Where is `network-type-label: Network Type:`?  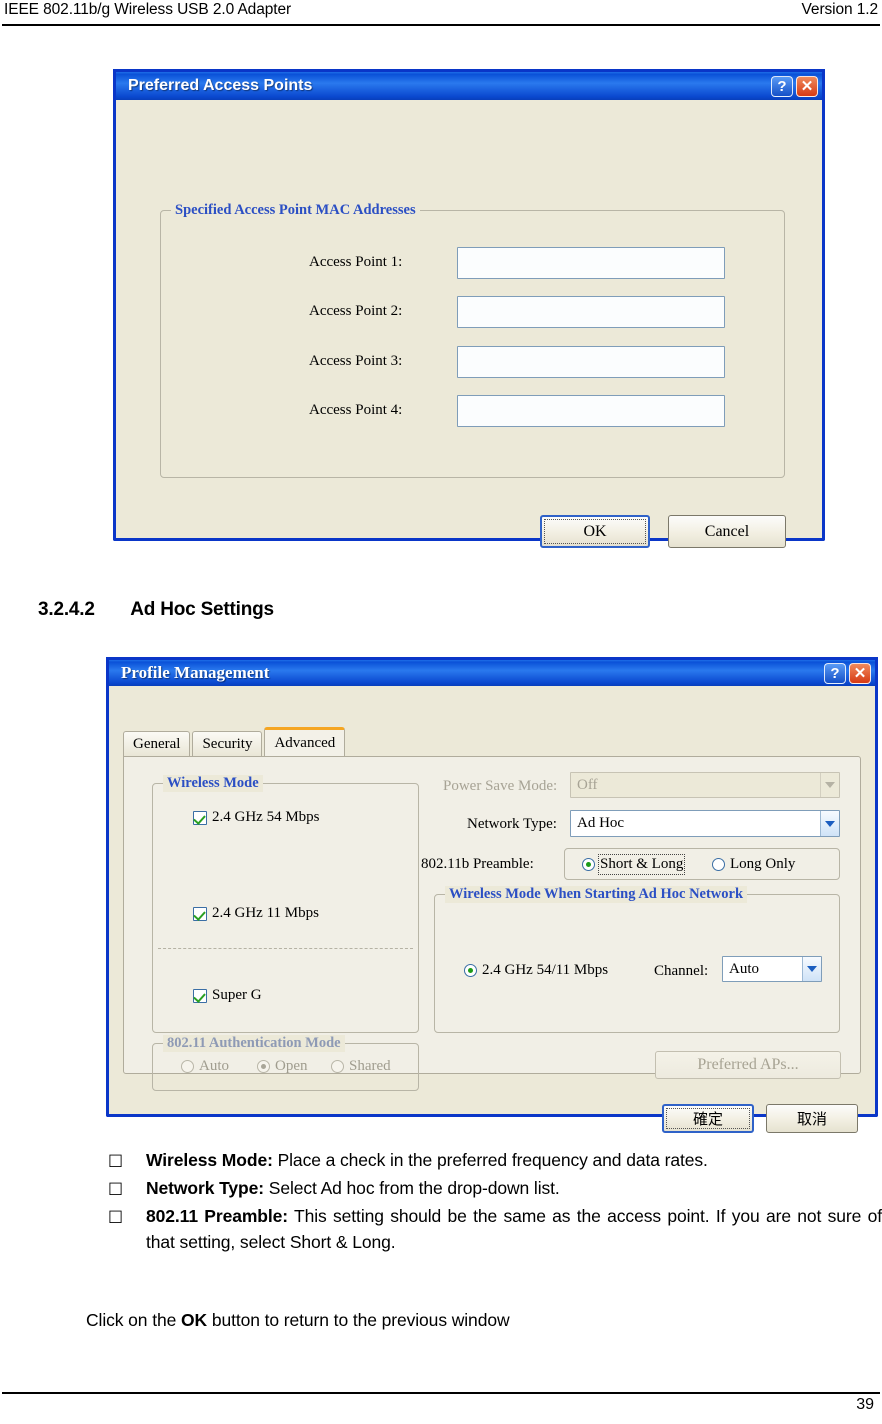
network-type-label: Network Type: is located at coordinates (512, 824).